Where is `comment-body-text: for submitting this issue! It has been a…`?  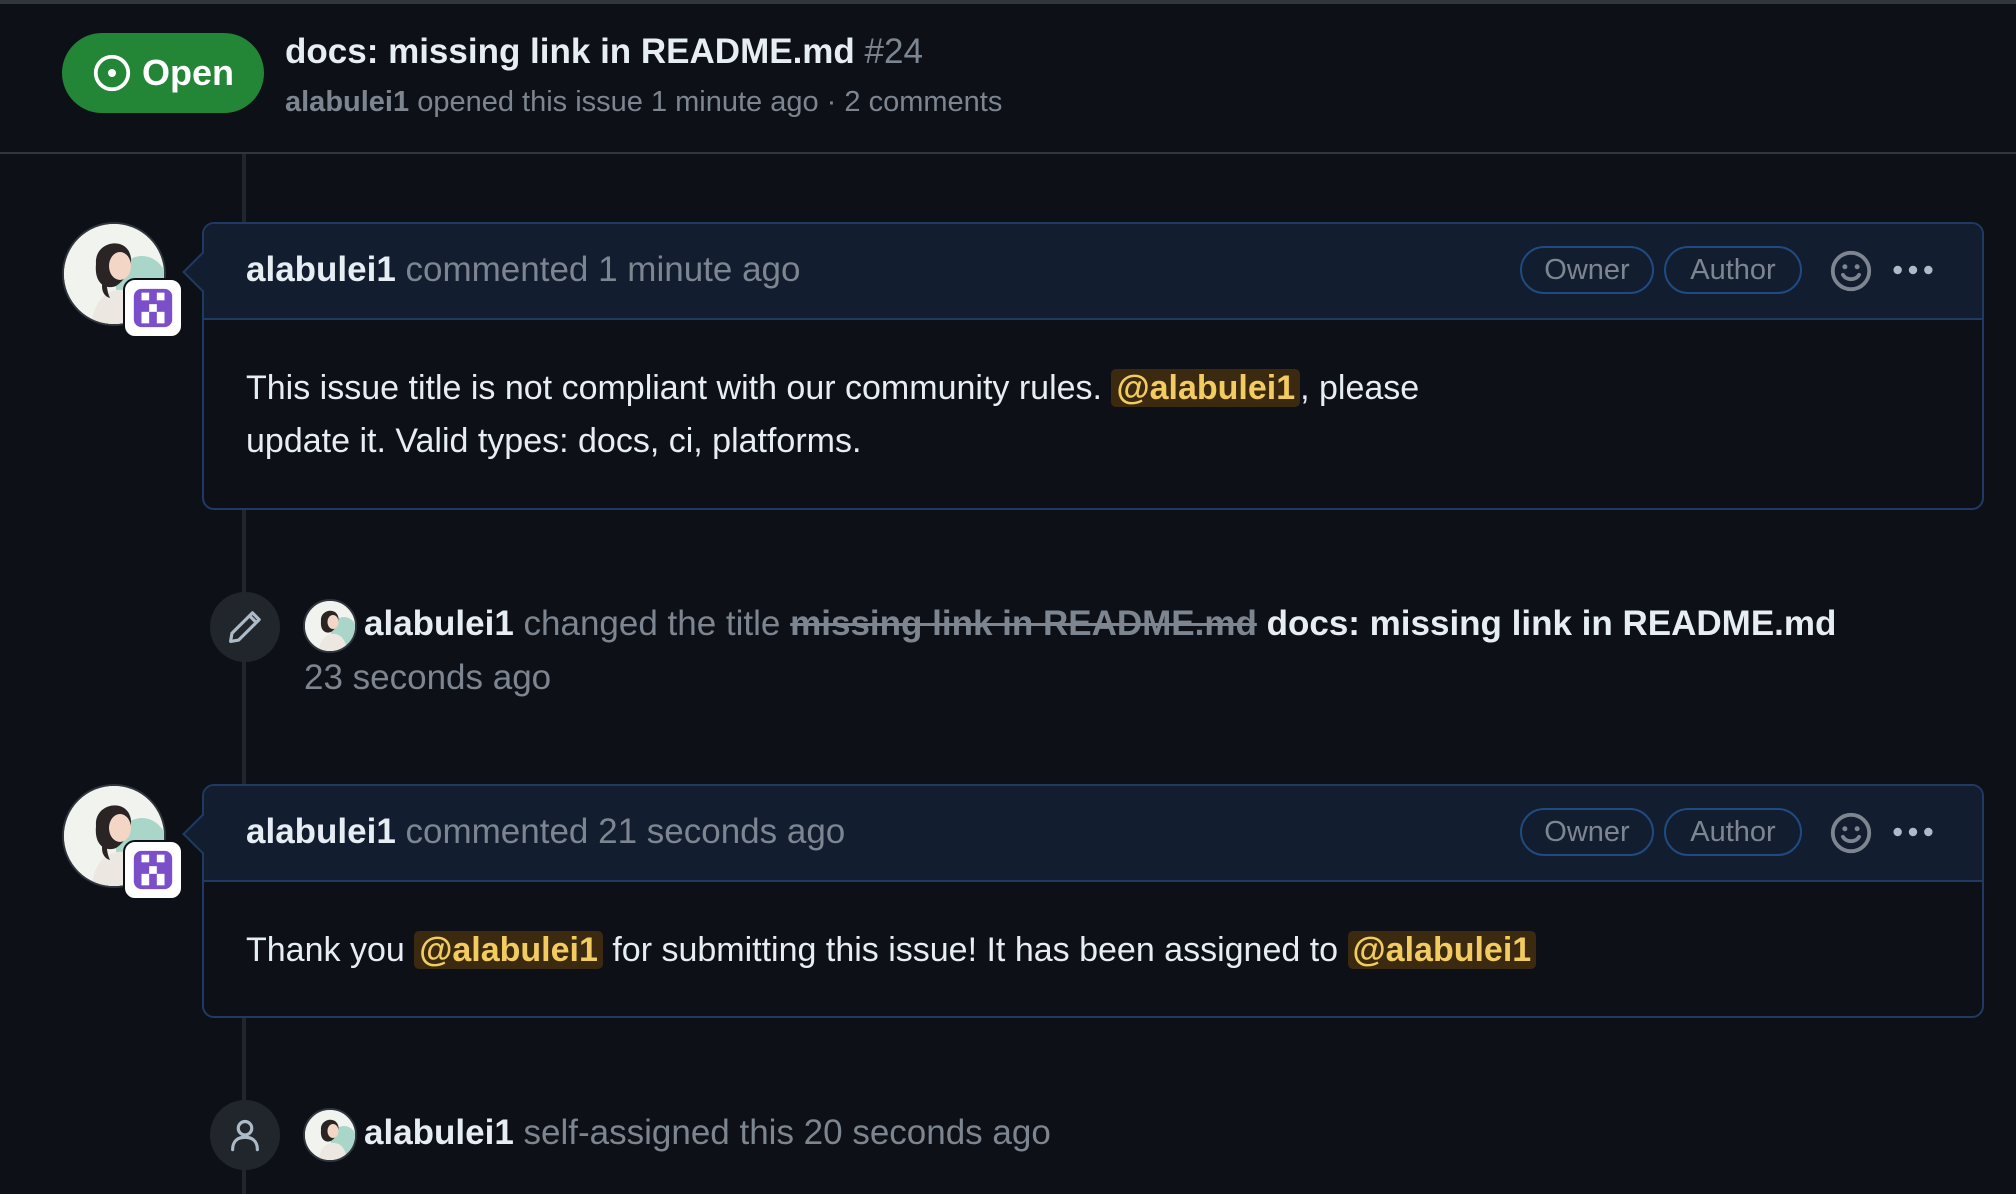 comment-body-text: for submitting this issue! It has been a… is located at coordinates (975, 950).